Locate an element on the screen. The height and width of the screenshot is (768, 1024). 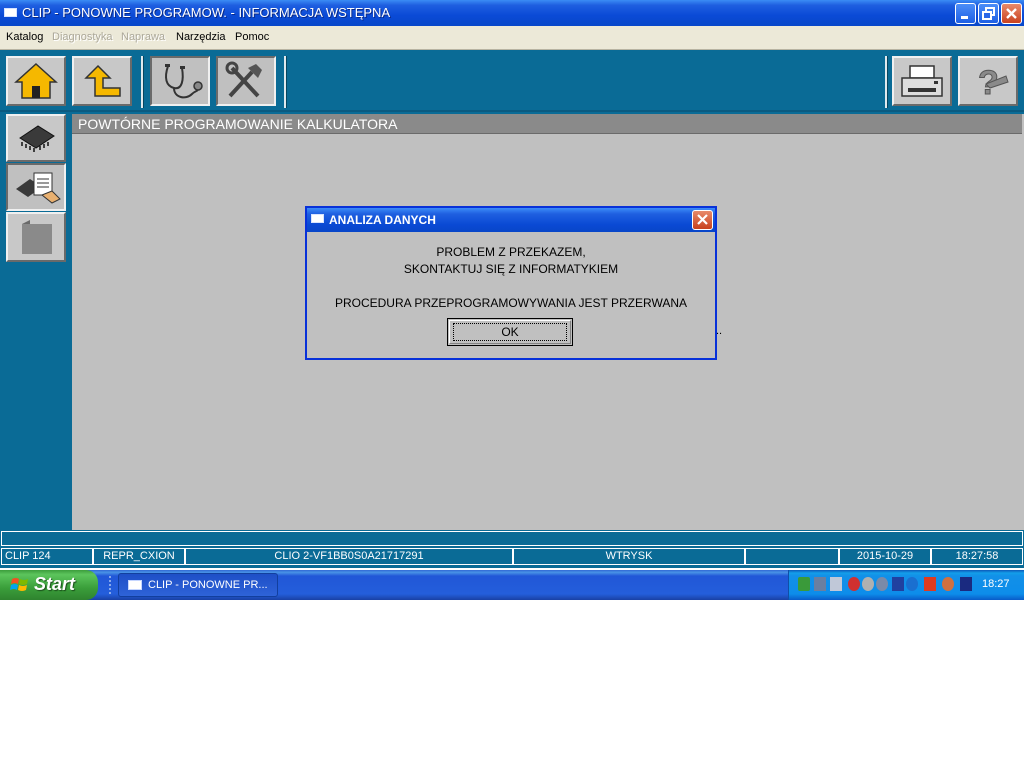
ecu-chip-icon is located at coordinates (37, 138).